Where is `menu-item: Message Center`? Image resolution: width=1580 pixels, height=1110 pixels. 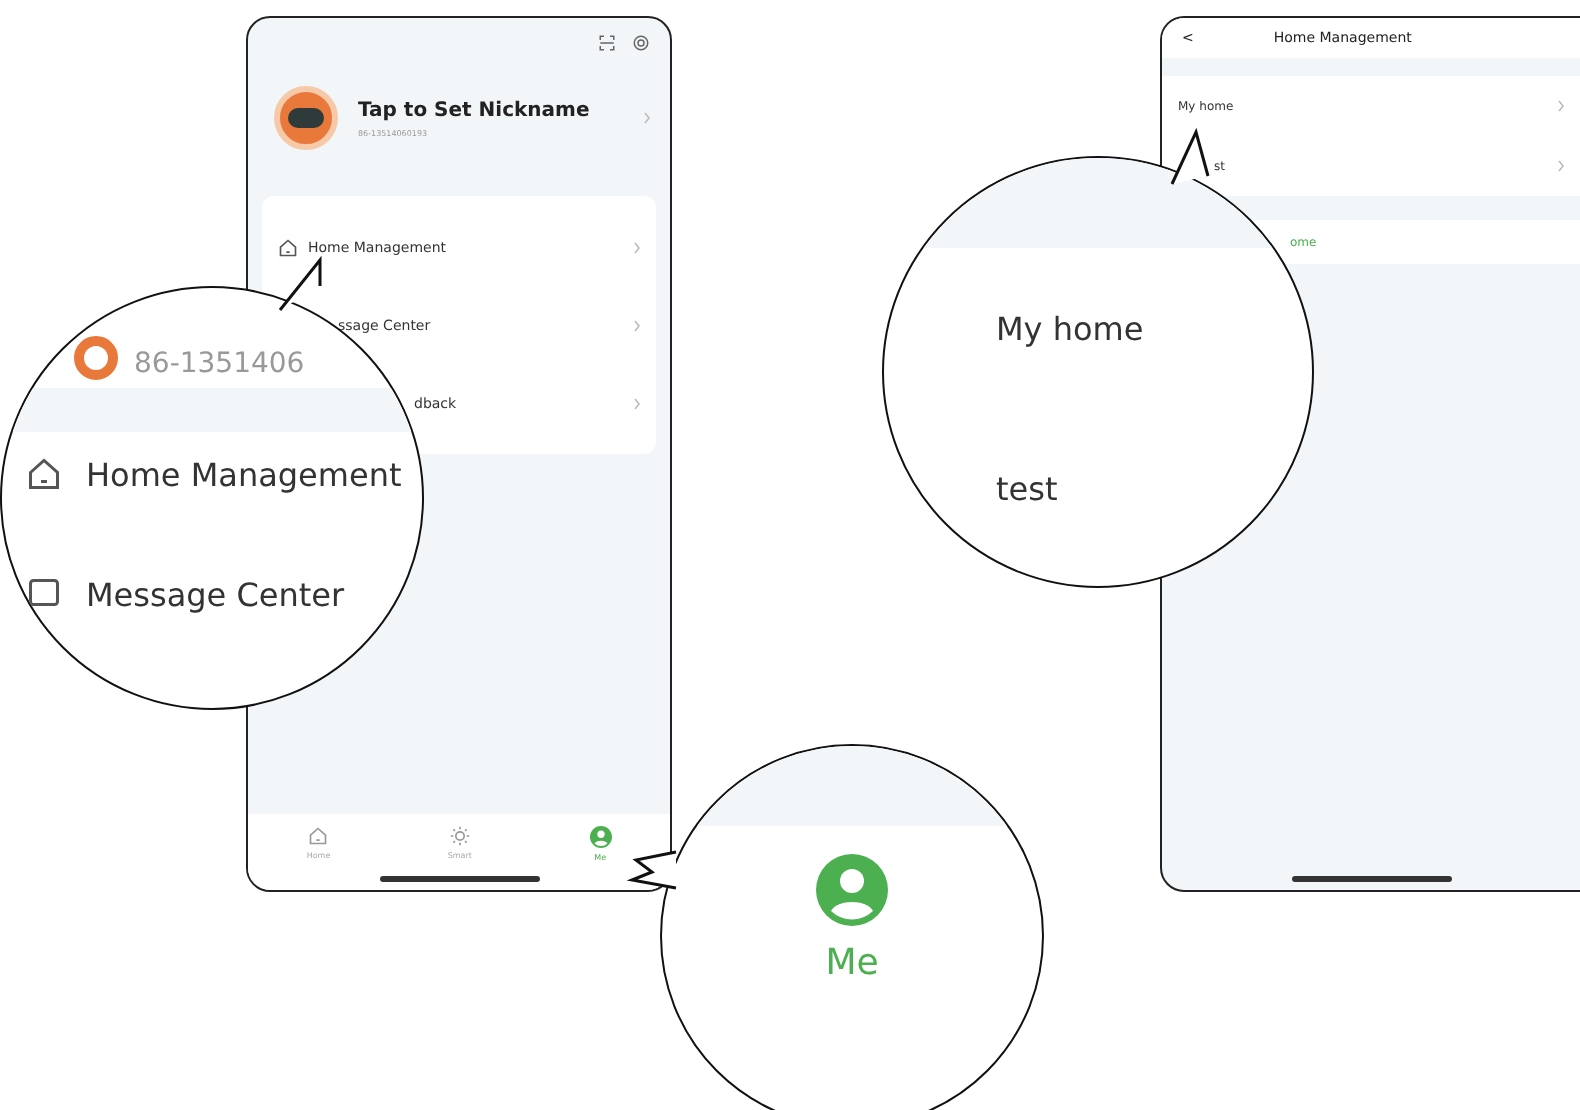
menu-item: Message Center is located at coordinates (215, 594).